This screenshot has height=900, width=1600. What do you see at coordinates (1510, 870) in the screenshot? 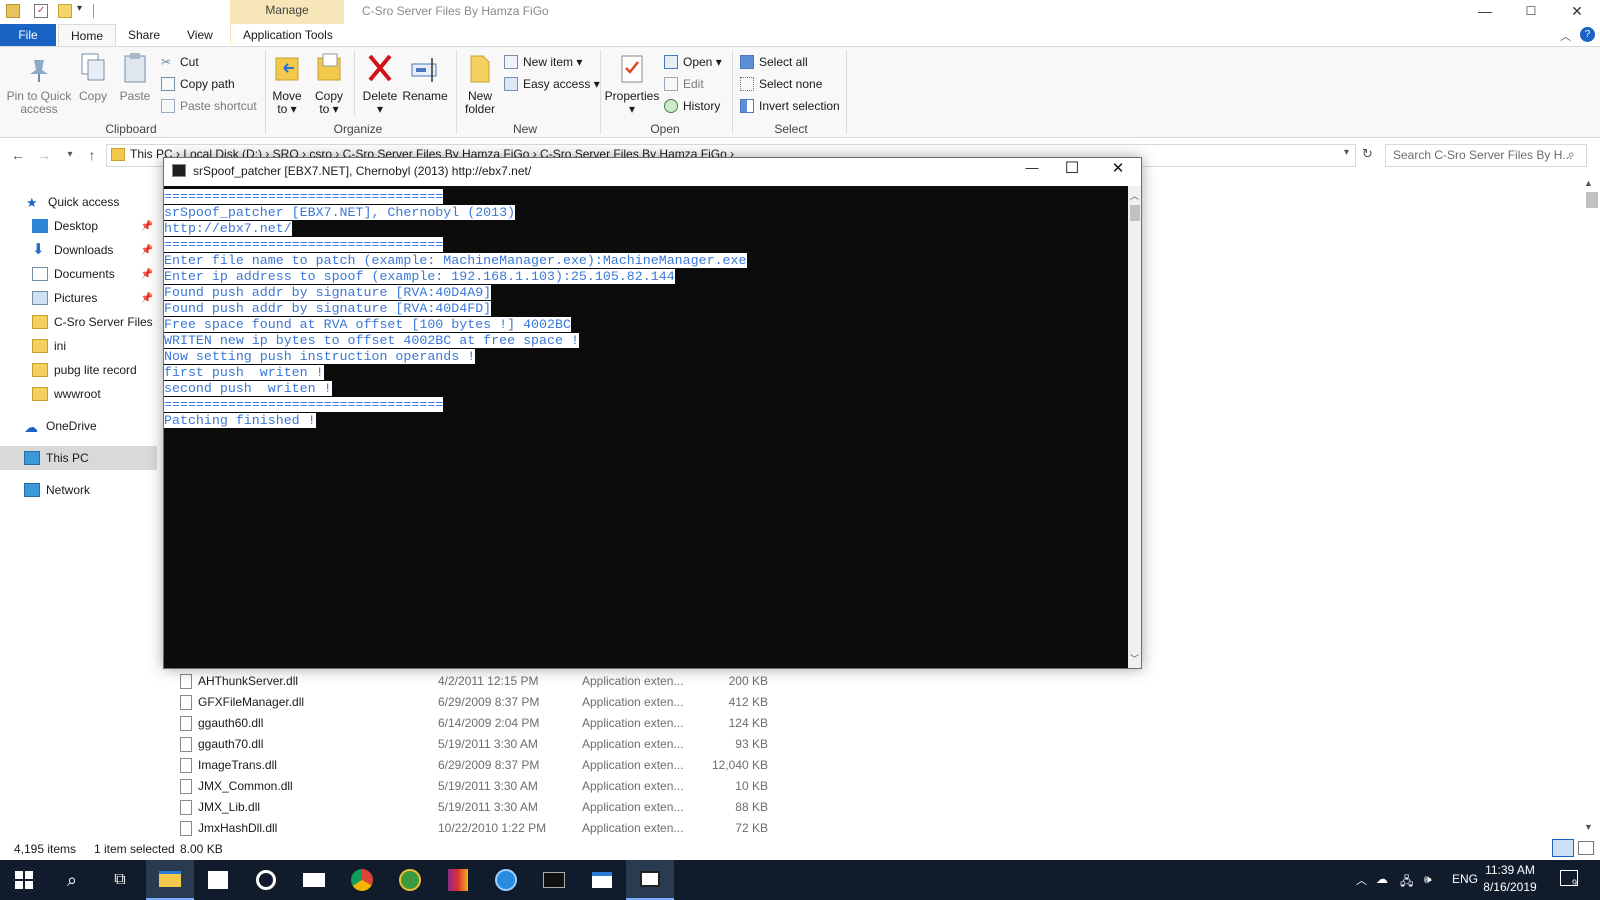
I see `clock-time: 11:39 AM` at bounding box center [1510, 870].